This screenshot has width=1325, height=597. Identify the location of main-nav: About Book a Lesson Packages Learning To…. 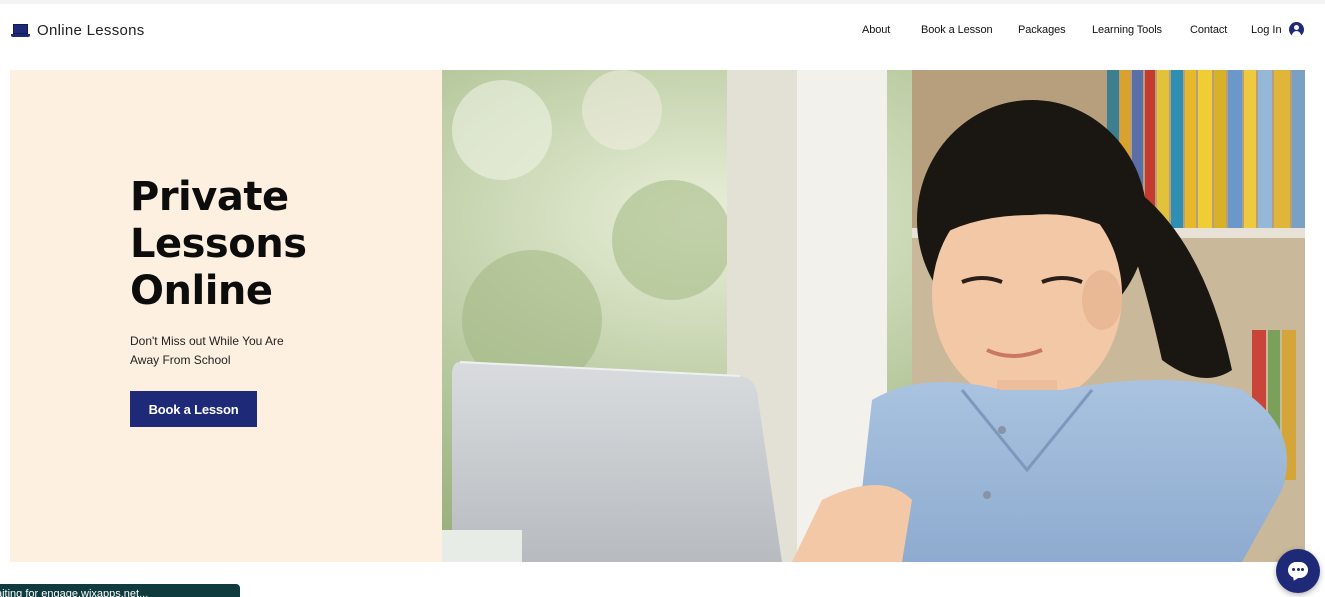
(662, 34).